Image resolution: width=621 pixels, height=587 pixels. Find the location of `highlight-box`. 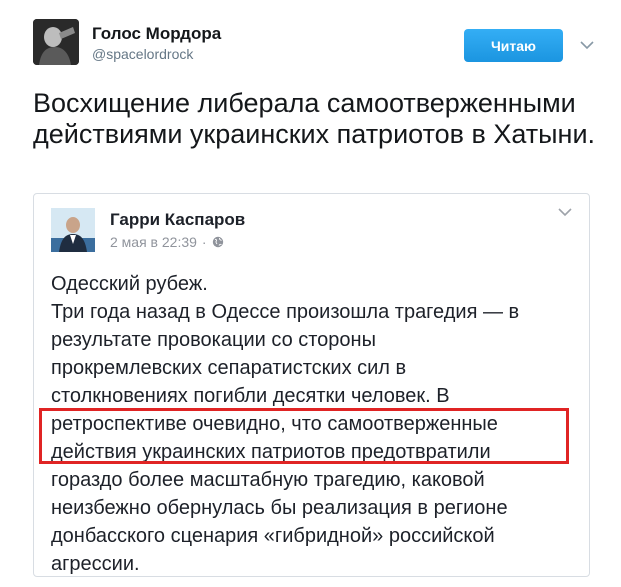

highlight-box is located at coordinates (304, 436).